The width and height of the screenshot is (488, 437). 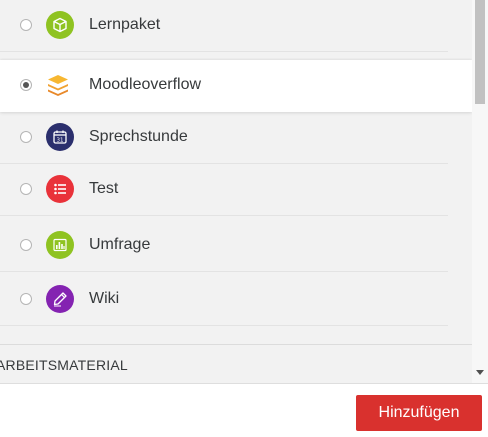 What do you see at coordinates (60, 299) in the screenshot?
I see `pencil-icon` at bounding box center [60, 299].